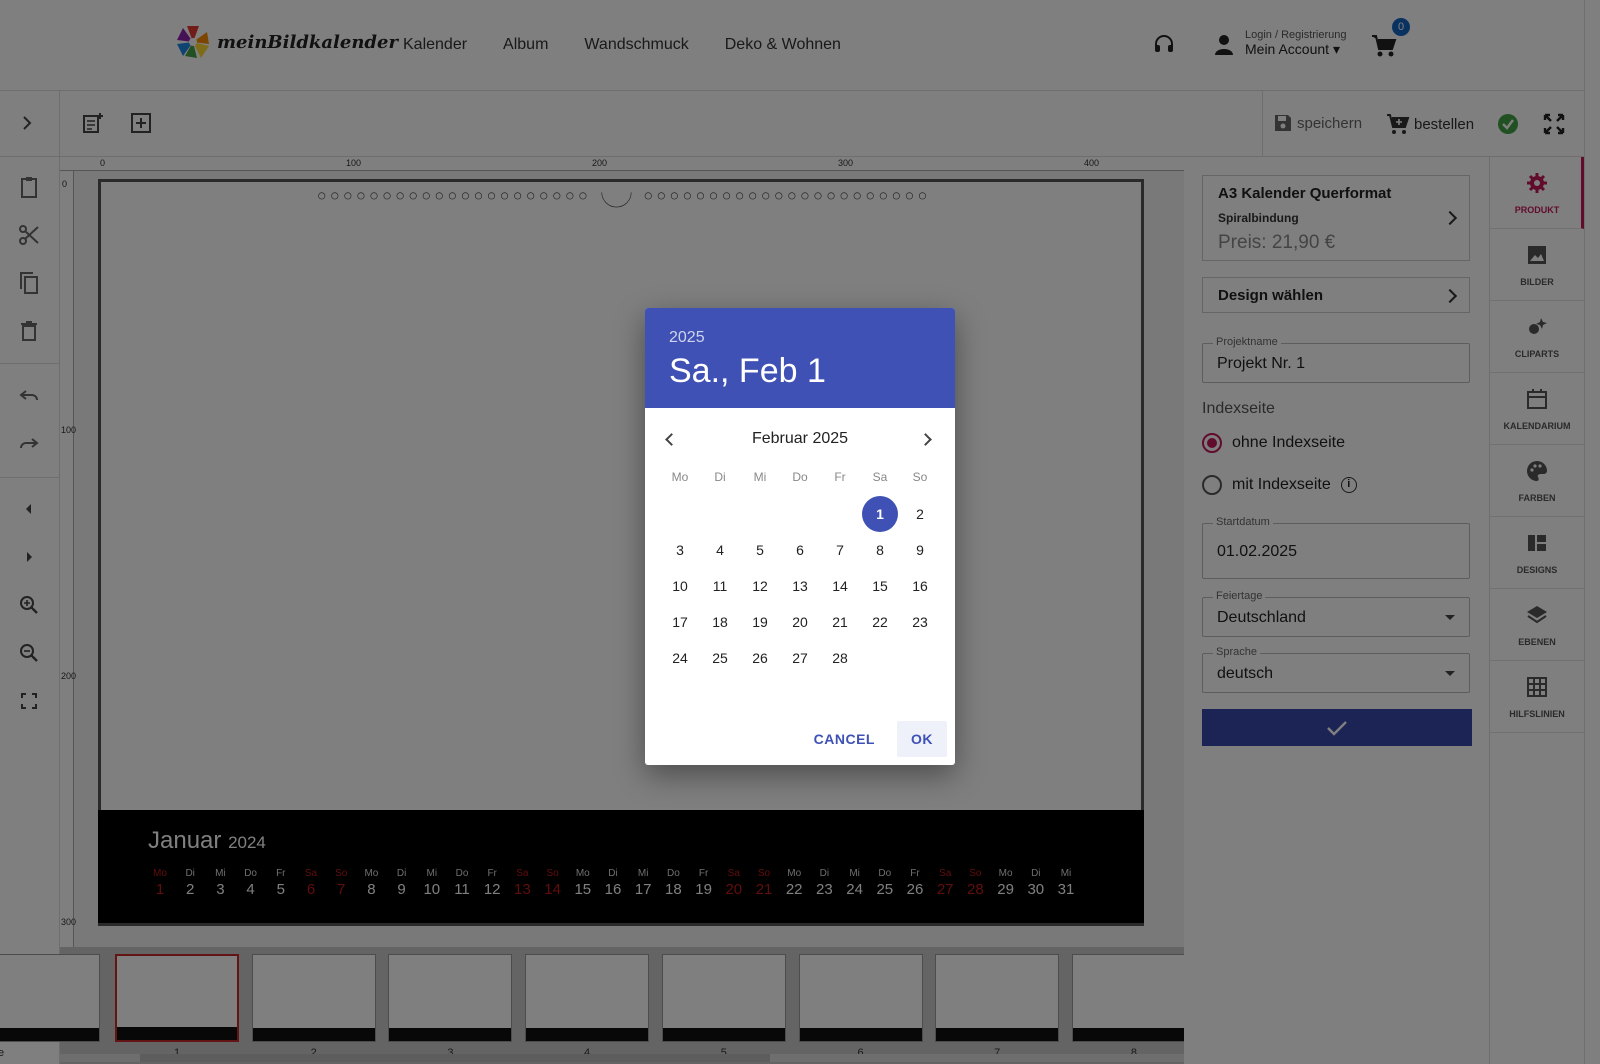 The width and height of the screenshot is (1600, 1064). I want to click on date-picker-header: 2025 Sa., Feb 1, so click(800, 358).